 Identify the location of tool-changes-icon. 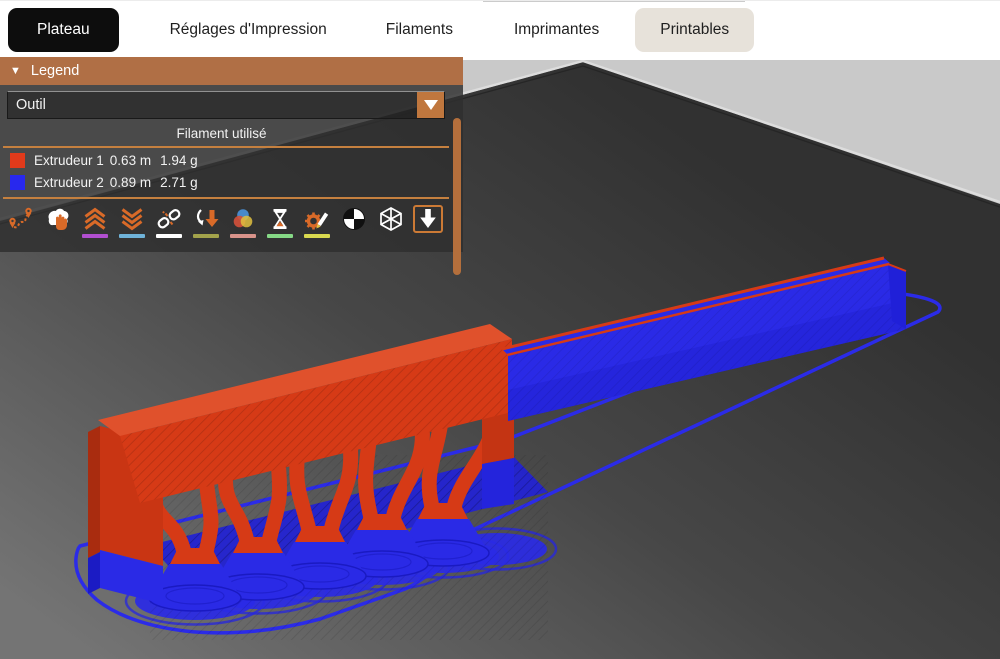
(206, 222).